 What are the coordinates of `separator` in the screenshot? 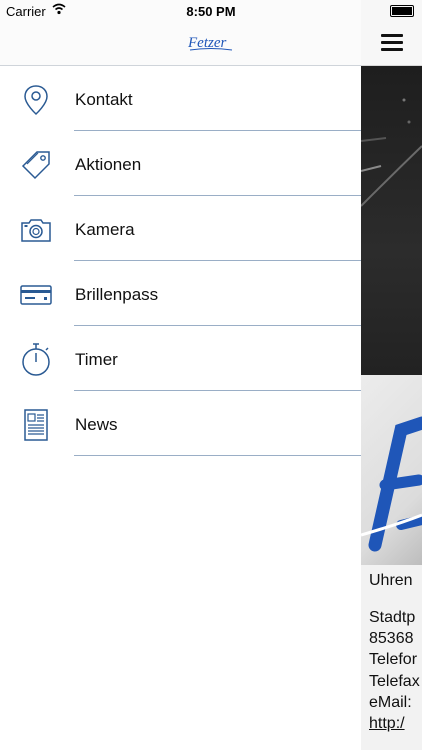 It's located at (217, 455).